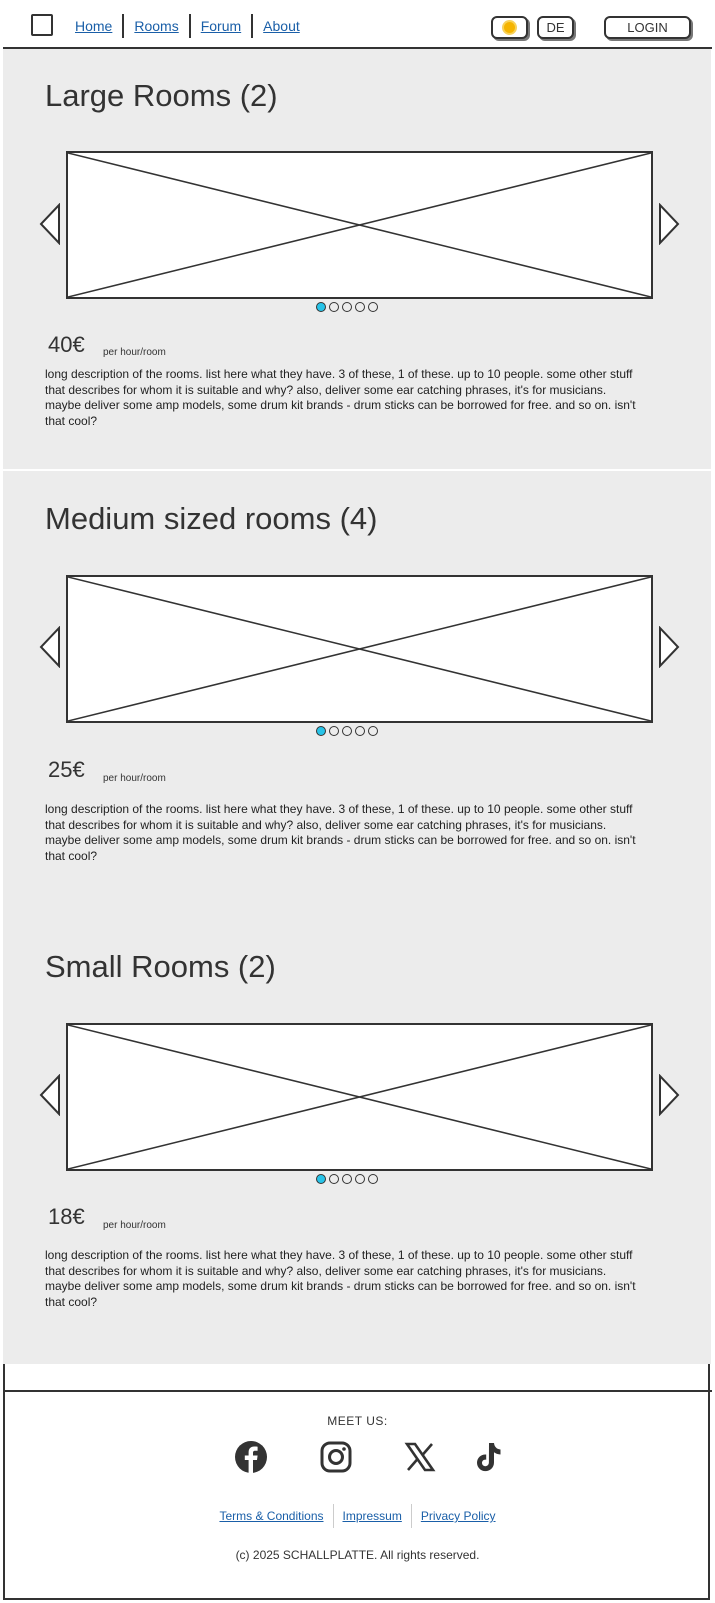 The width and height of the screenshot is (715, 1603). What do you see at coordinates (336, 1457) in the screenshot?
I see `instagram-icon` at bounding box center [336, 1457].